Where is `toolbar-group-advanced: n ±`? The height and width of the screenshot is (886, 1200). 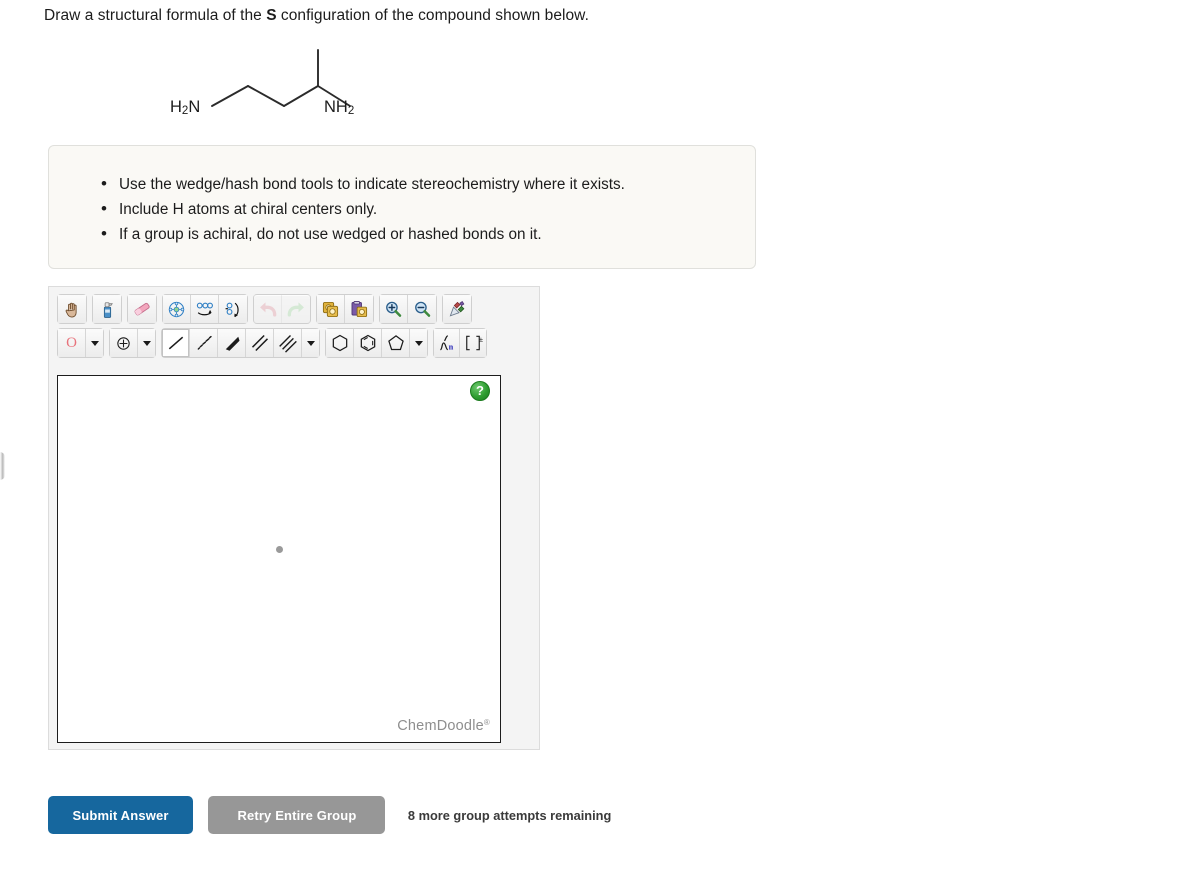 toolbar-group-advanced: n ± is located at coordinates (460, 343).